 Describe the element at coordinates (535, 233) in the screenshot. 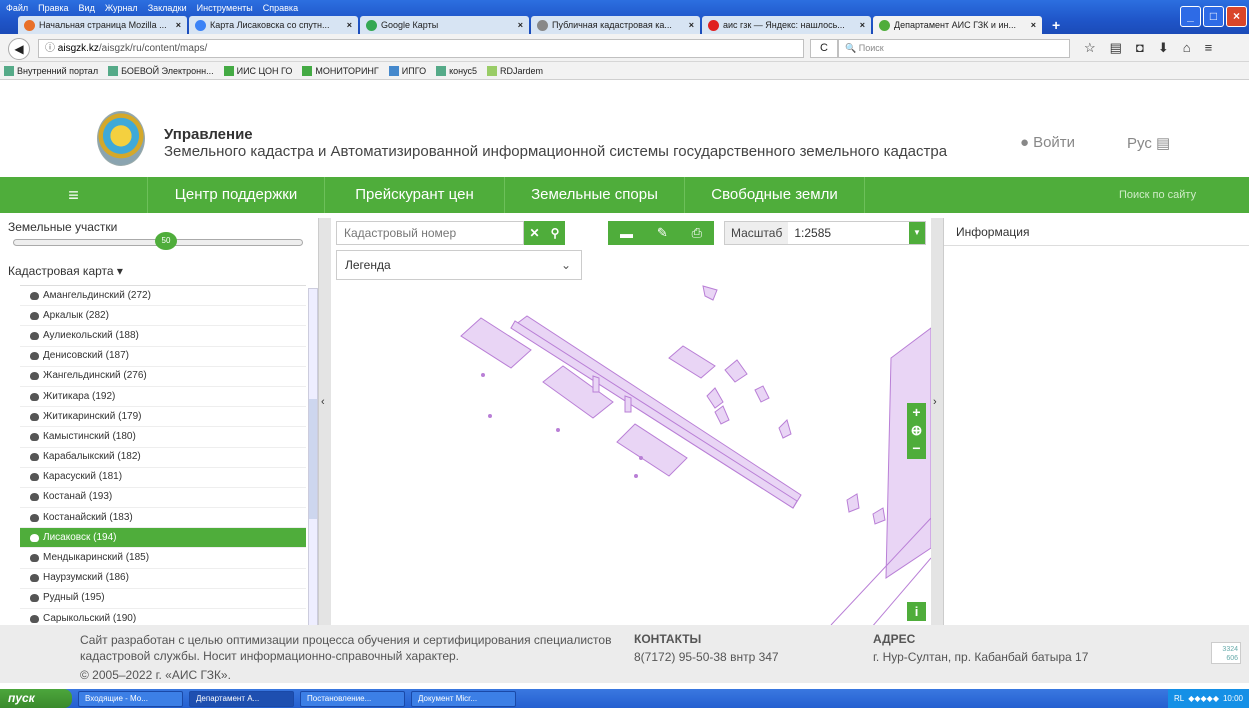

I see `clear-icon: ✕` at that location.